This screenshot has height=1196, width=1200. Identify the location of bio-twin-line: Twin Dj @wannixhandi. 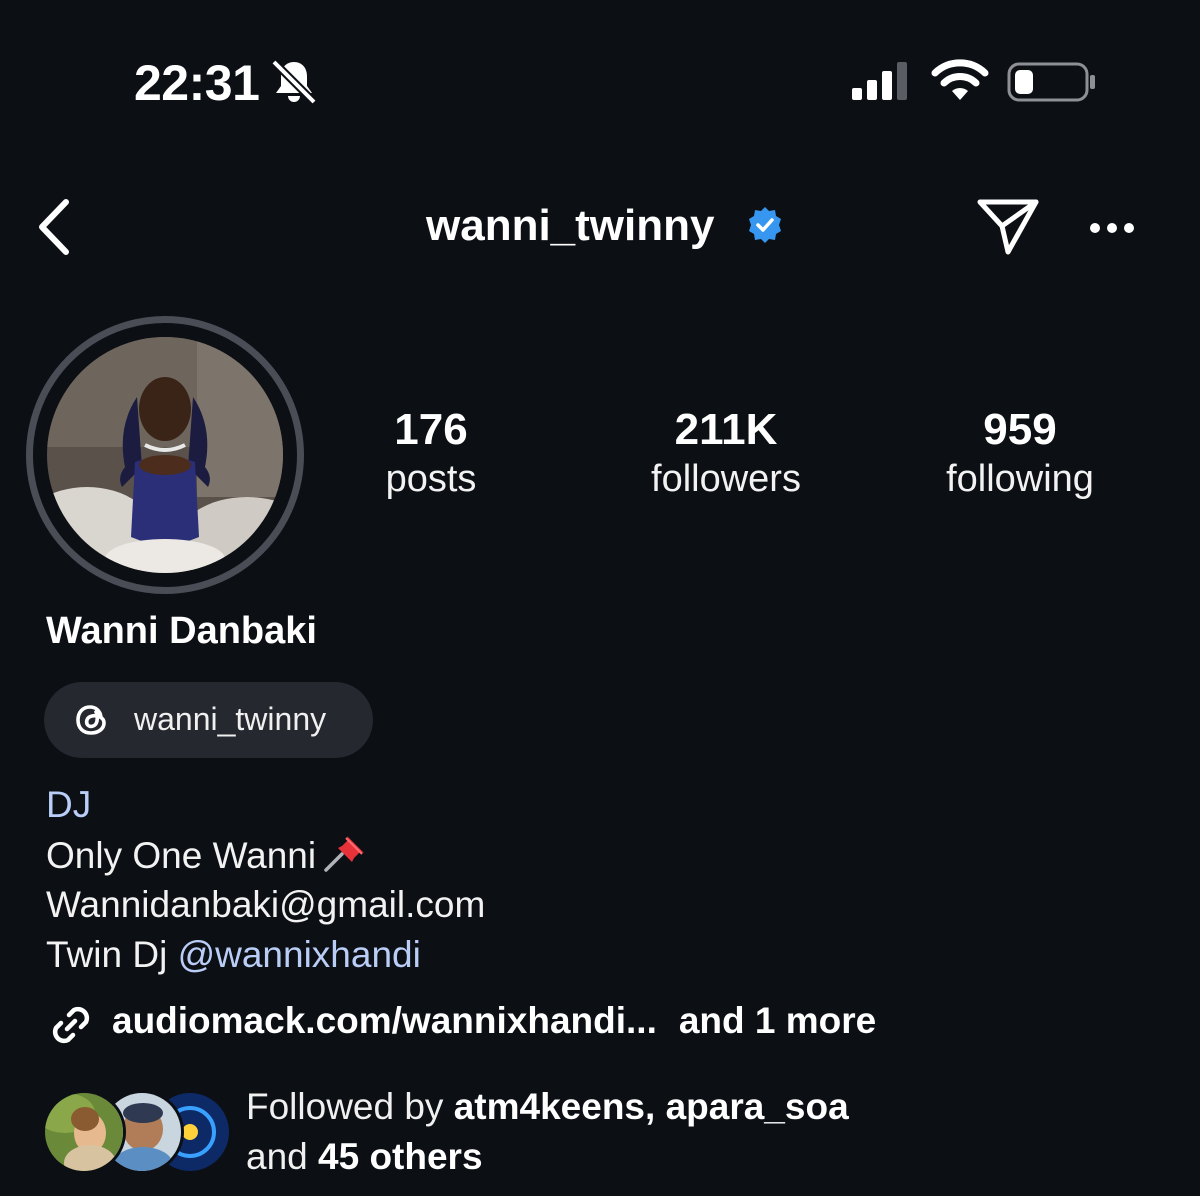
(233, 955).